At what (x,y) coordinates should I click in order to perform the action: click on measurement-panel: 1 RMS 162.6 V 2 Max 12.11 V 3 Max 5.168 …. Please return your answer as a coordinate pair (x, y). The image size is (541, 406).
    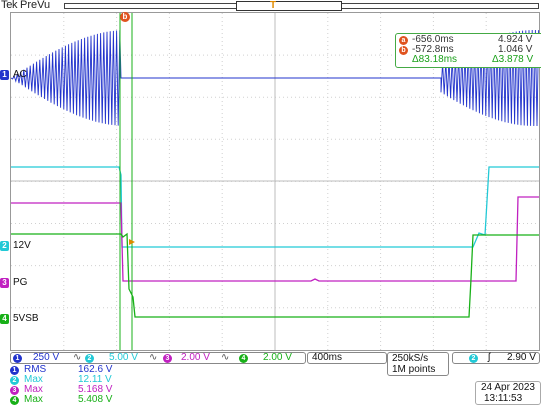
    Looking at the image, I should click on (158, 384).